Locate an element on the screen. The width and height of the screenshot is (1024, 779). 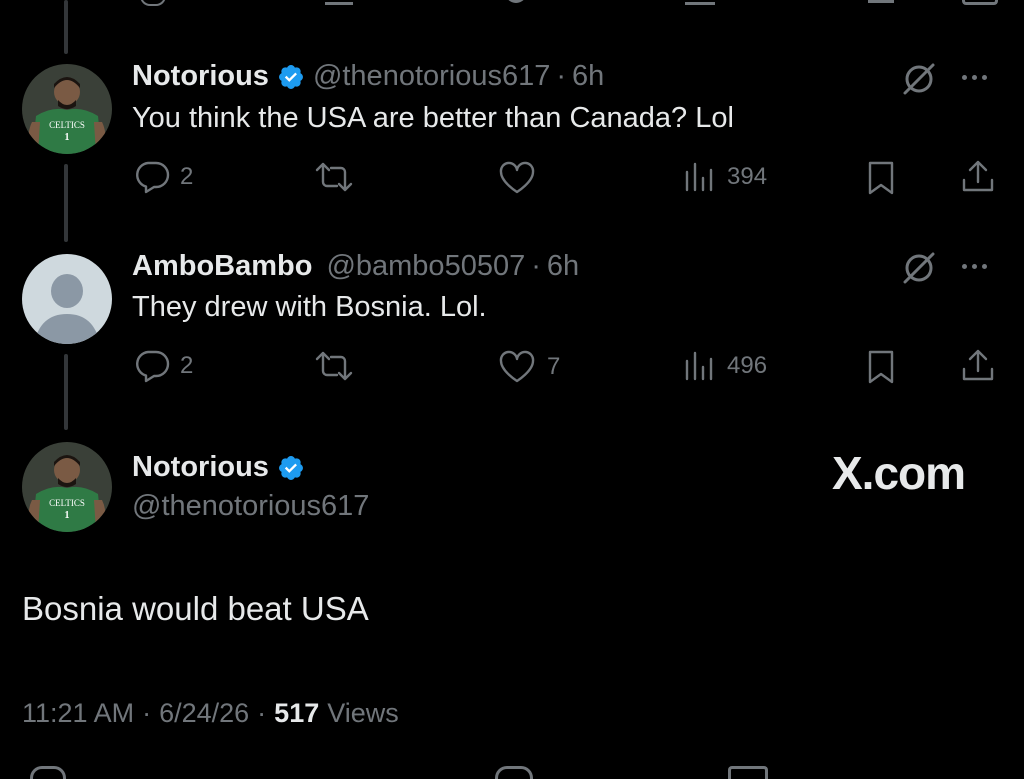
views-button: 394 is located at coordinates (725, 177).